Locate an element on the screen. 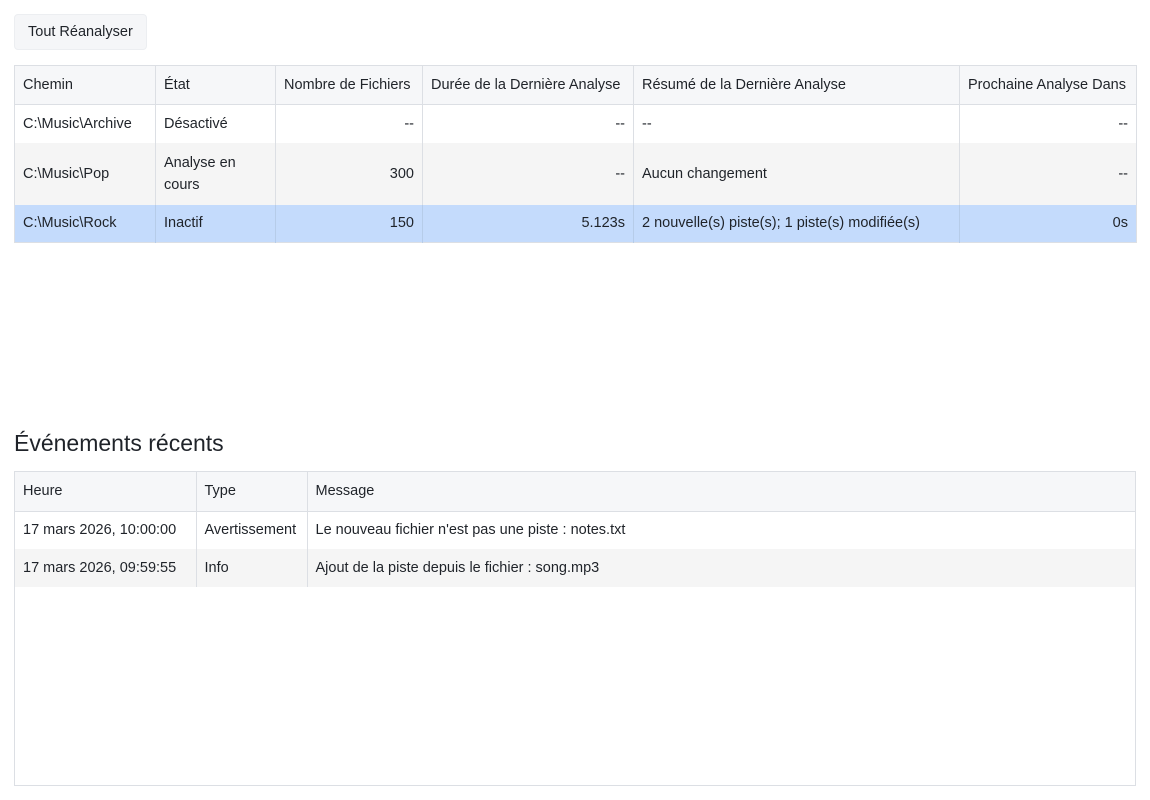  event-type: Info is located at coordinates (252, 568).